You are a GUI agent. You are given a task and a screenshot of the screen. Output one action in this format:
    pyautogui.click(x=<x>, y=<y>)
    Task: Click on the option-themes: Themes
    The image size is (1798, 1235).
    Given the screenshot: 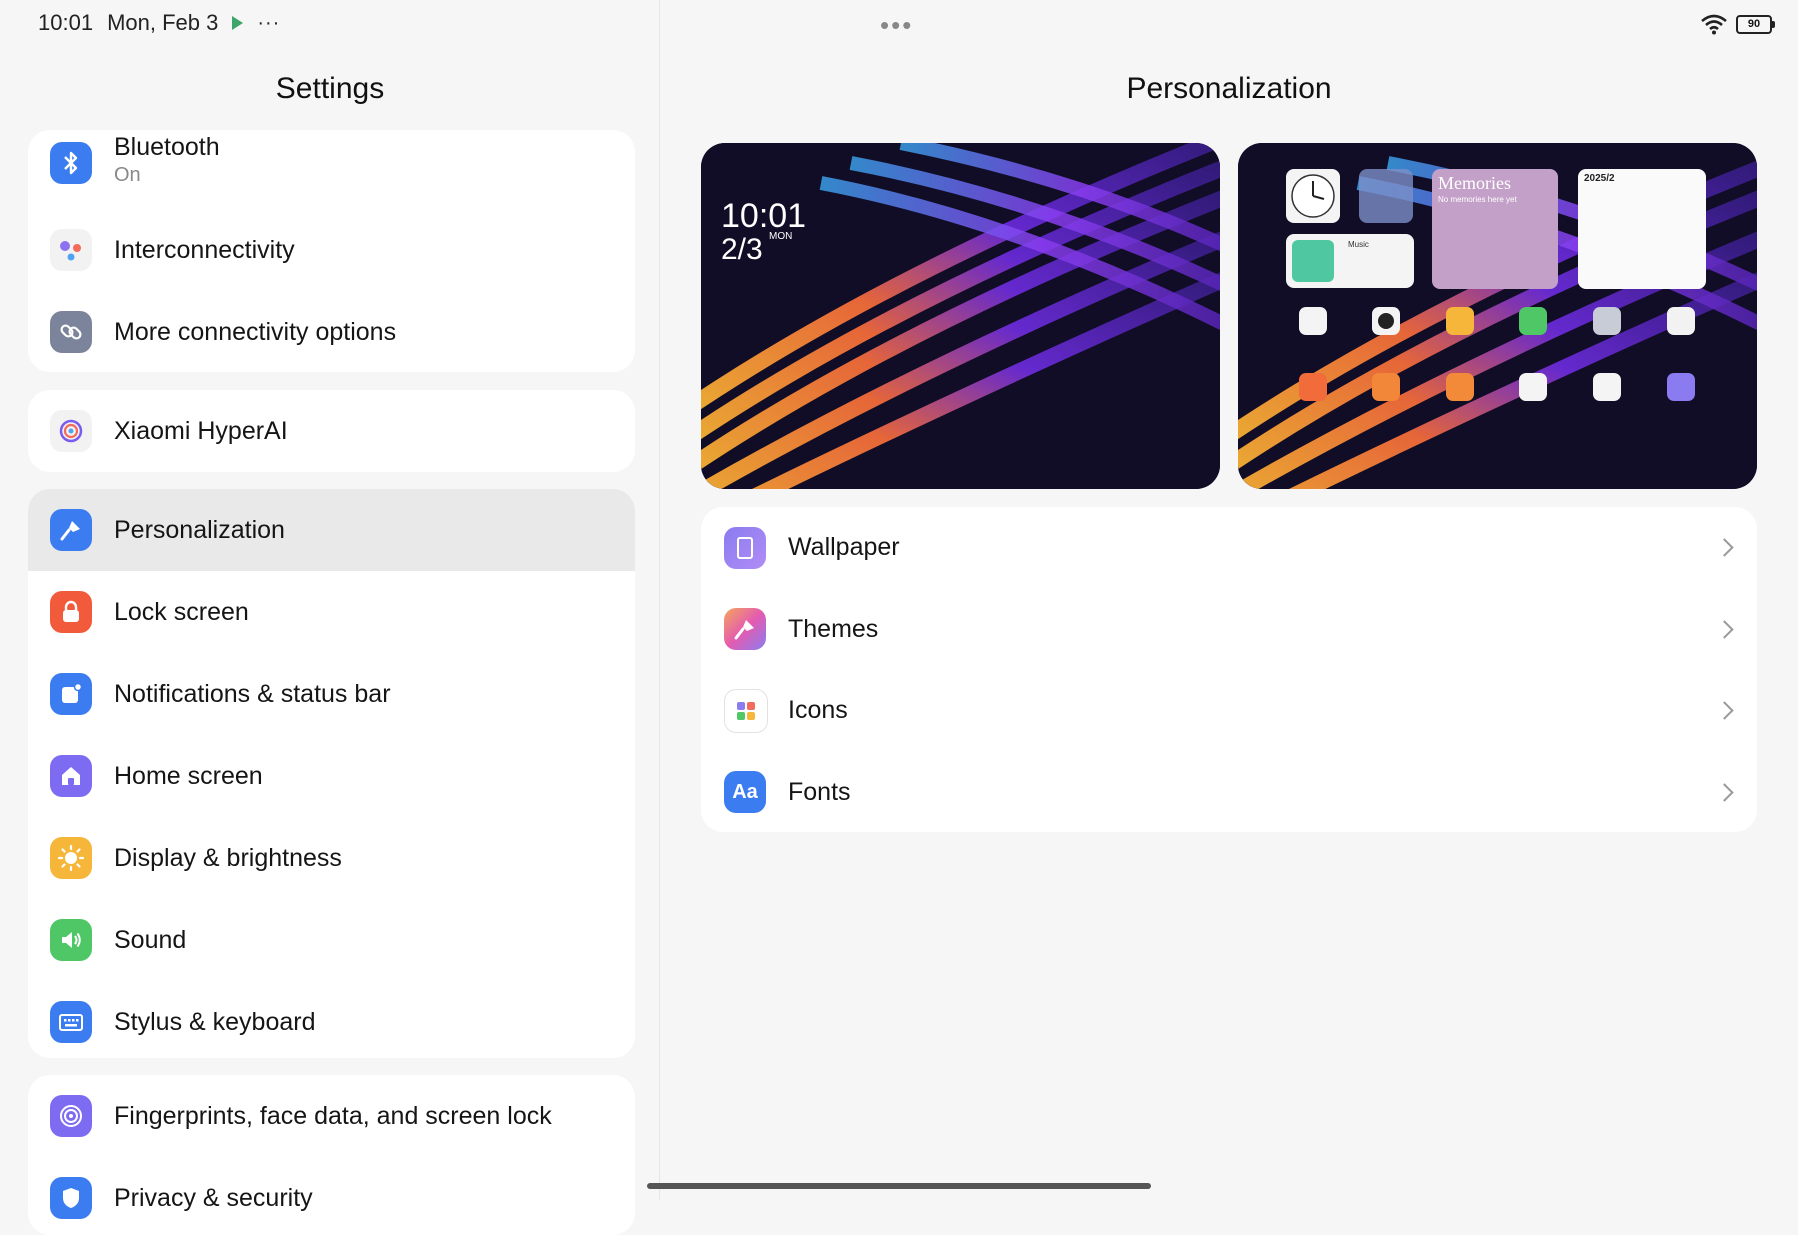 What is the action you would take?
    pyautogui.click(x=1229, y=630)
    